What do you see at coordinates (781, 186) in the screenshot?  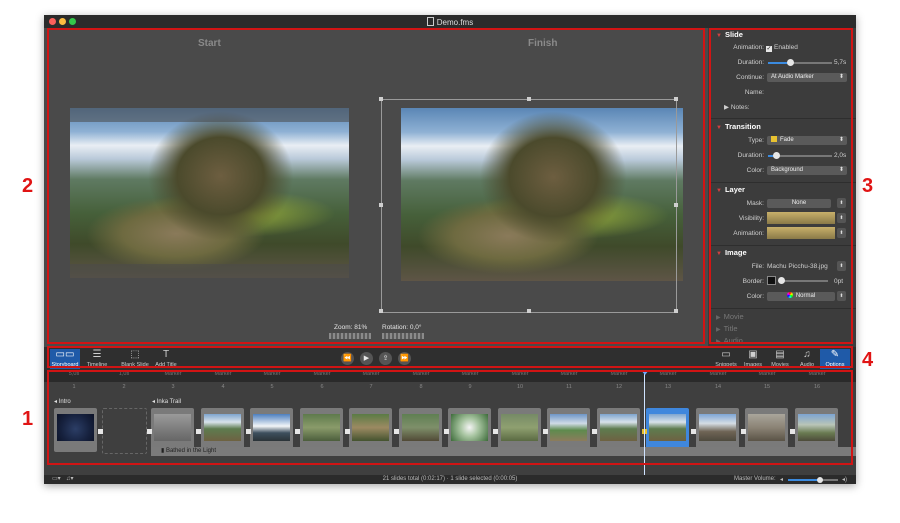 I see `highlight-inspector` at bounding box center [781, 186].